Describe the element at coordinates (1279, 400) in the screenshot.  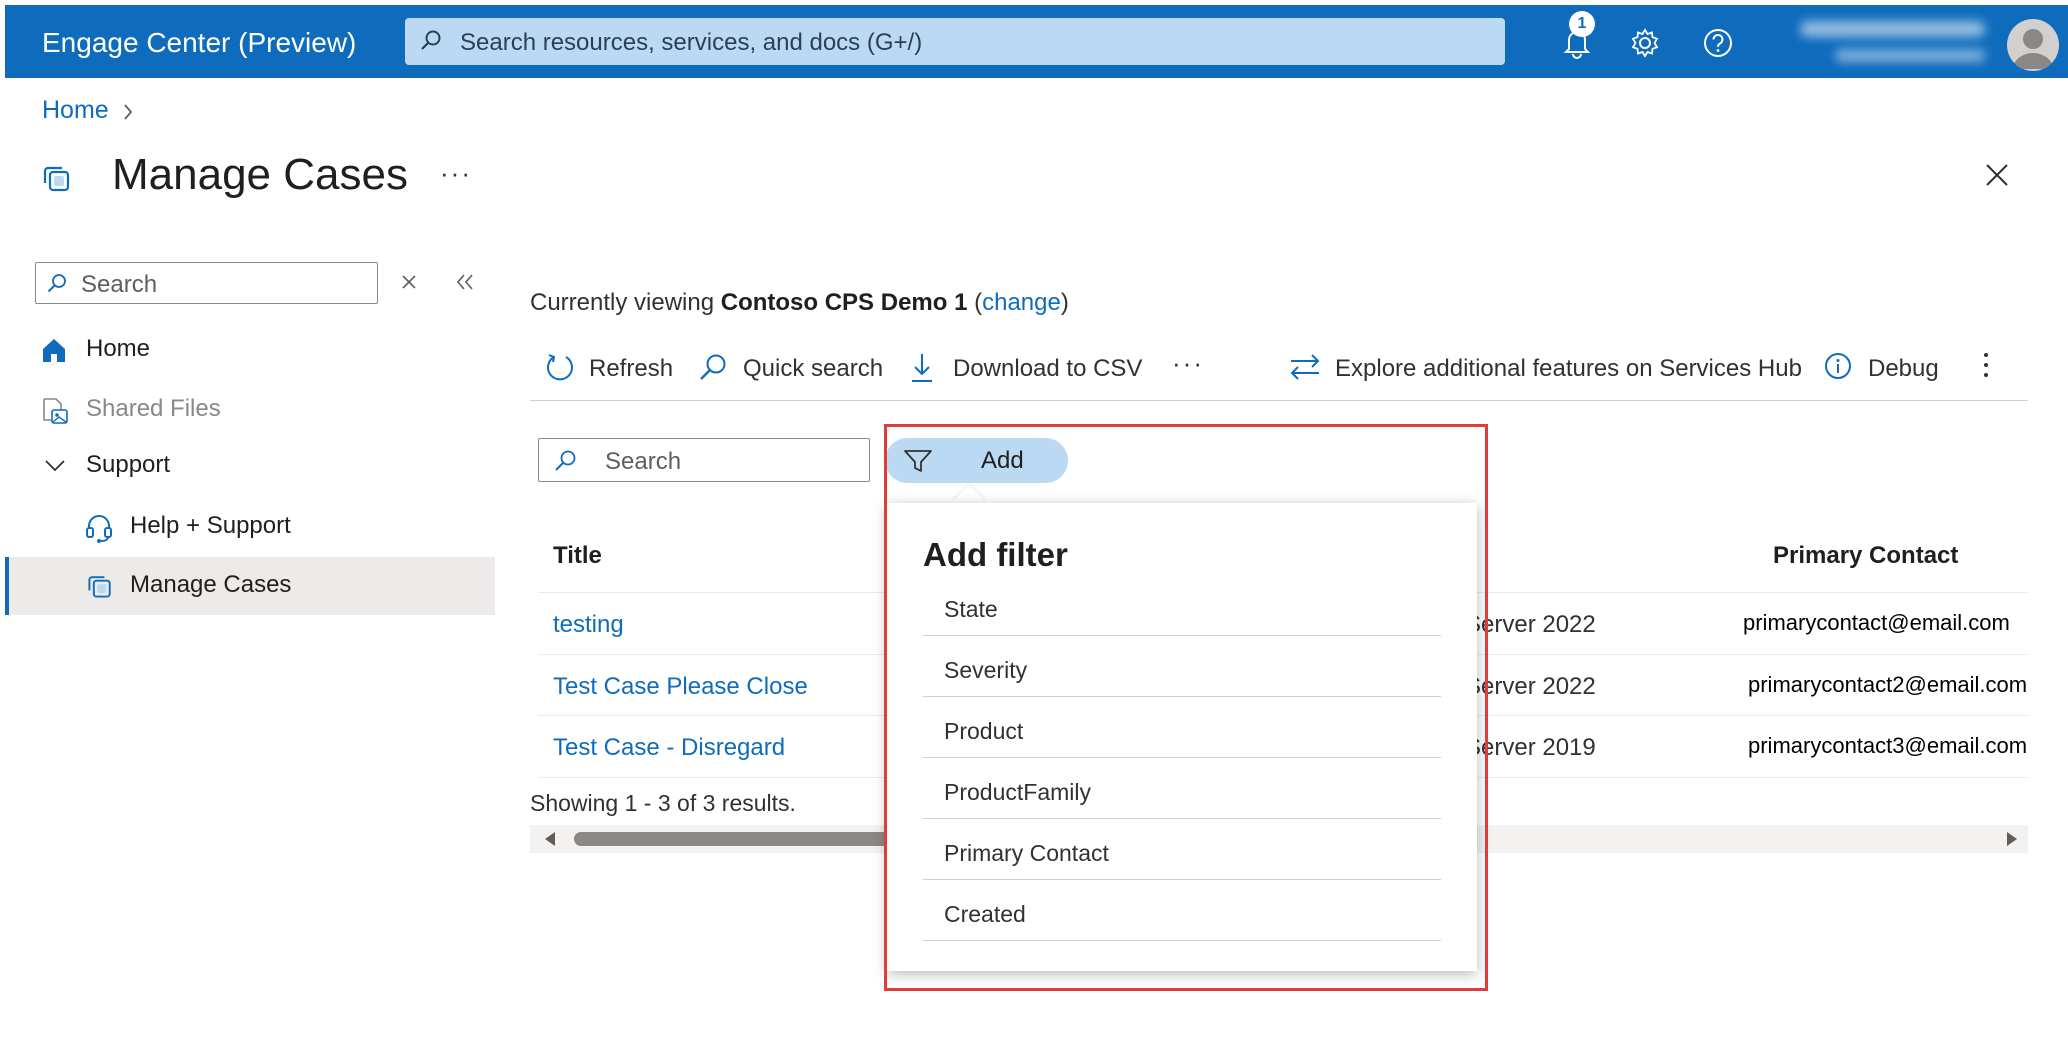
I see `toolbar-divider` at that location.